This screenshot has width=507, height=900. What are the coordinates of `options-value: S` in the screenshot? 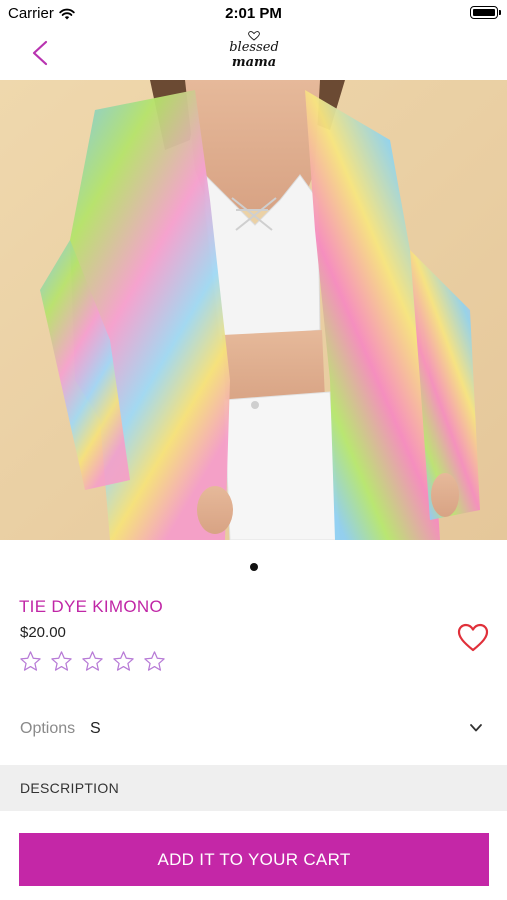 It's located at (95, 728).